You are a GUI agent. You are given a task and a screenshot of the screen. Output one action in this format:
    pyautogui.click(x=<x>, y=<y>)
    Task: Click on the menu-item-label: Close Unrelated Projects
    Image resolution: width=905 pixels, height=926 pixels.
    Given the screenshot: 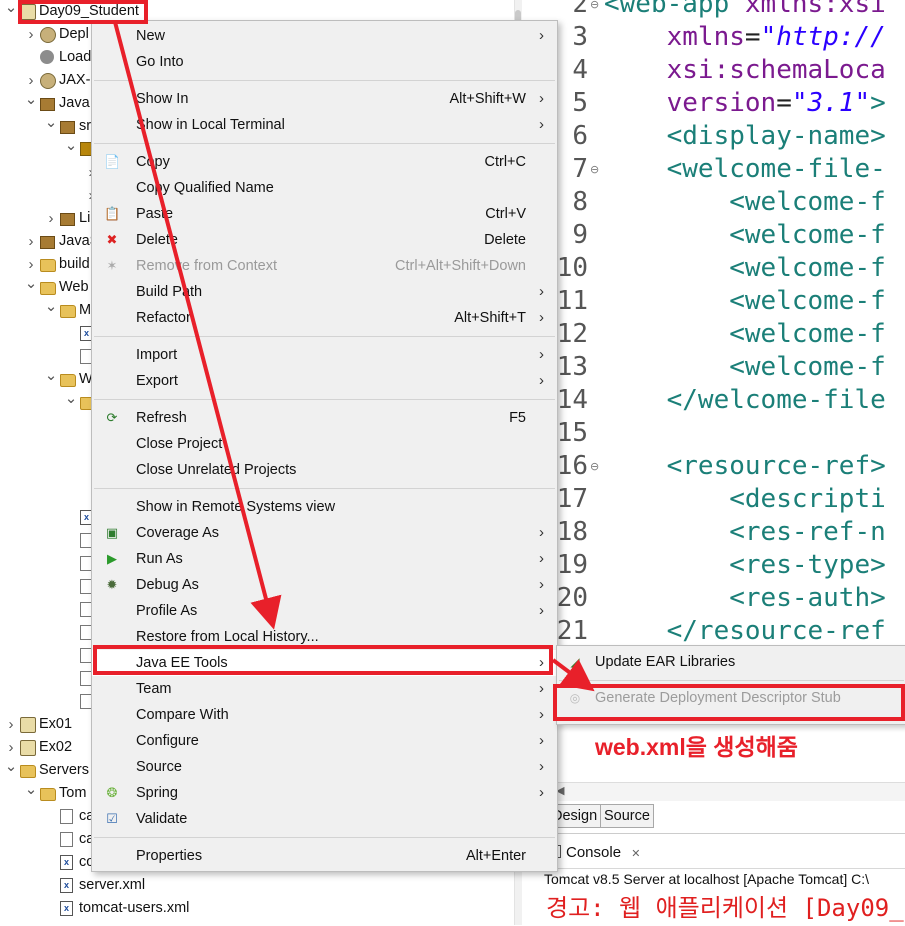 What is the action you would take?
    pyautogui.click(x=216, y=470)
    